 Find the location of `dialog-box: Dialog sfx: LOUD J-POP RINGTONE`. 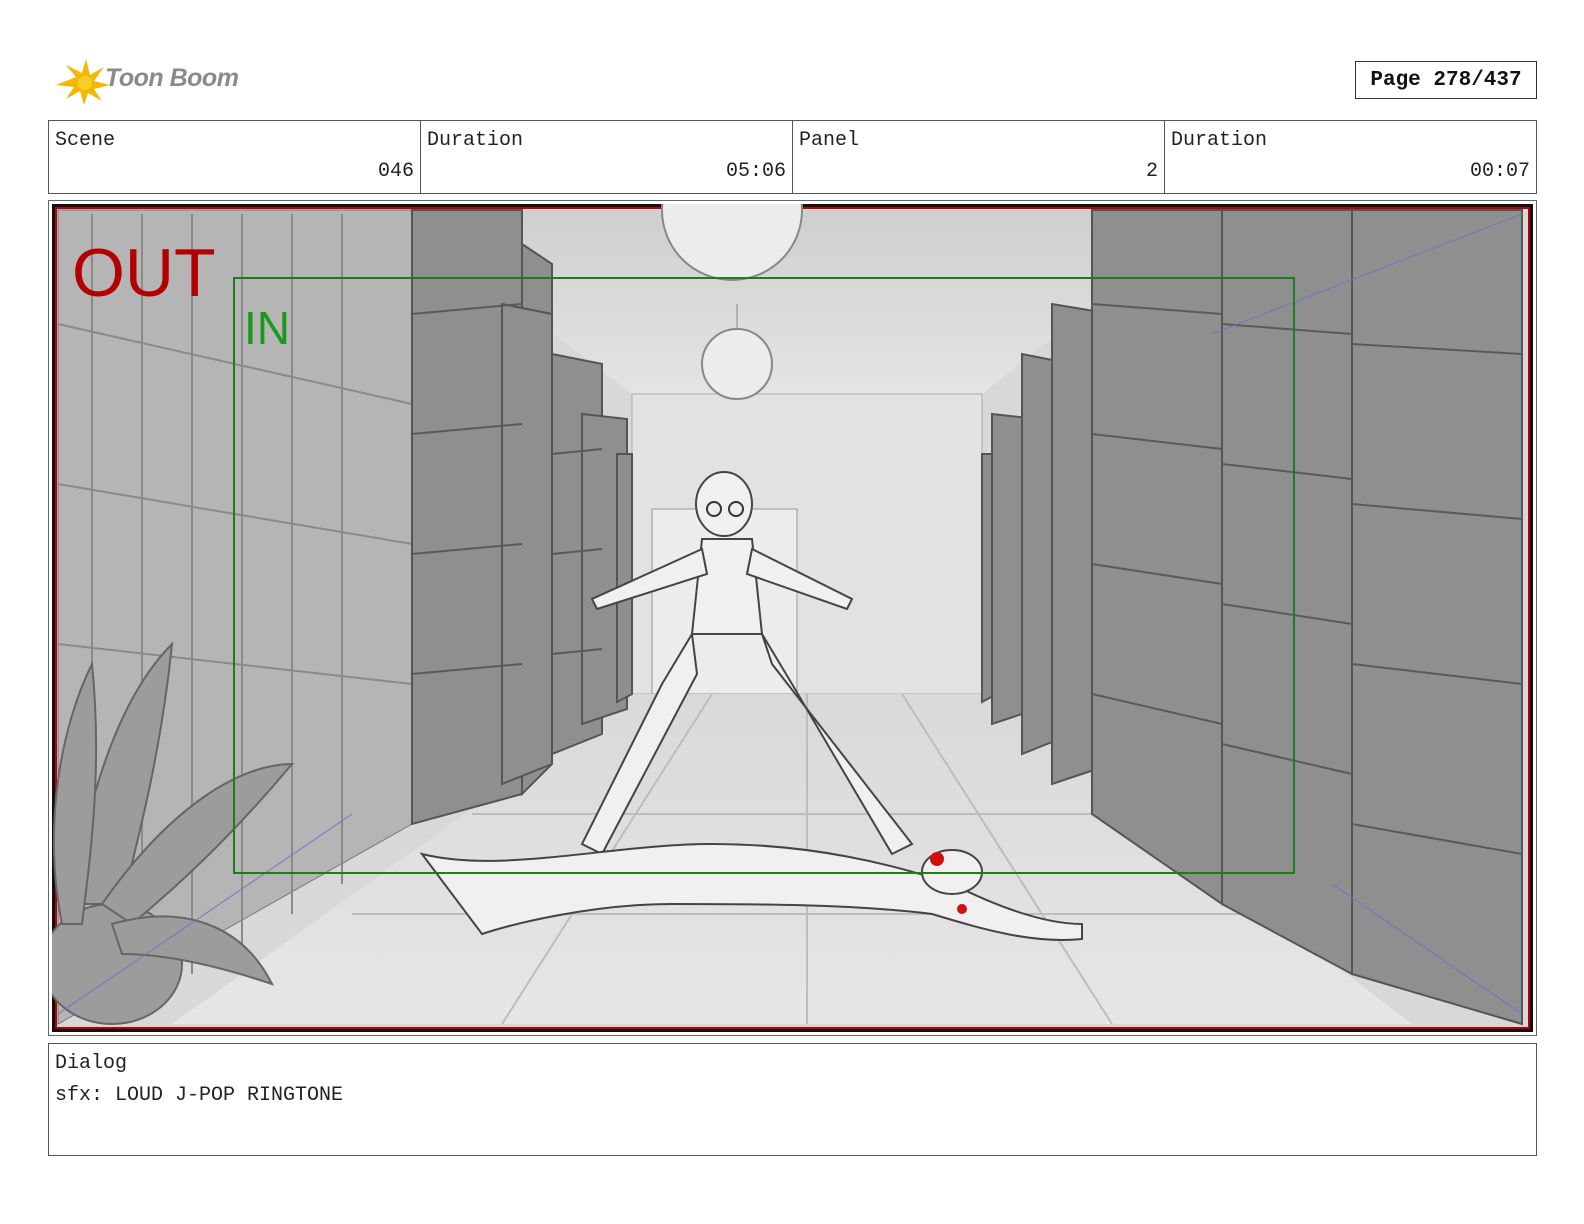

dialog-box: Dialog sfx: LOUD J-POP RINGTONE is located at coordinates (792, 1099).